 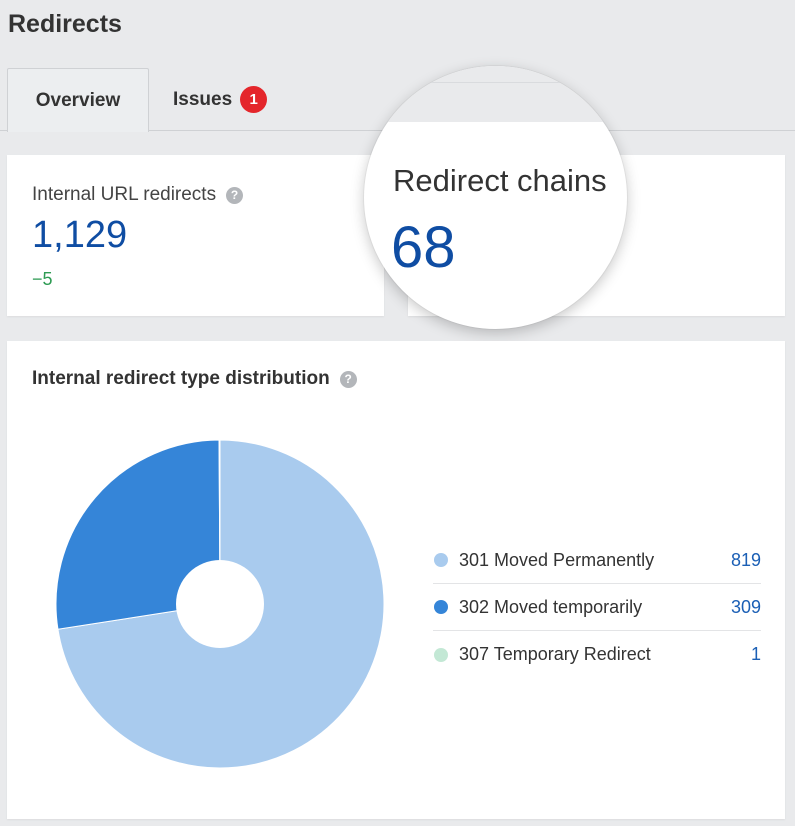 I want to click on redirect-chains-label: Redirect chains, so click(x=500, y=180).